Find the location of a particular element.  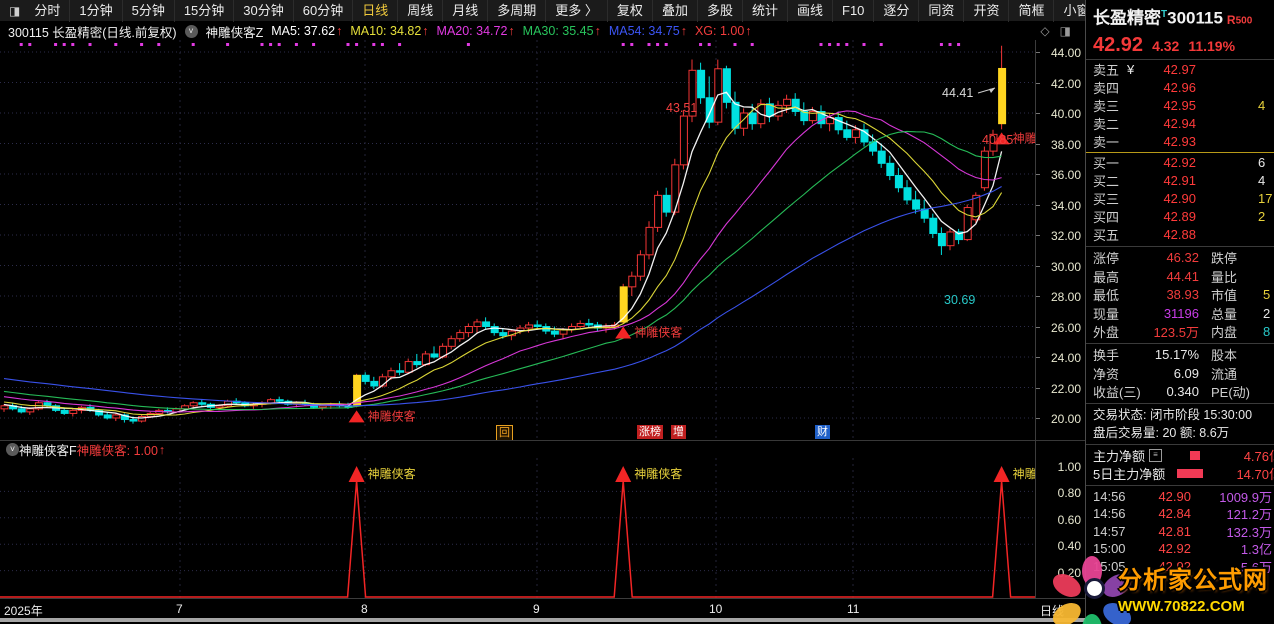

list-icon: ≡ is located at coordinates (1156, 456).